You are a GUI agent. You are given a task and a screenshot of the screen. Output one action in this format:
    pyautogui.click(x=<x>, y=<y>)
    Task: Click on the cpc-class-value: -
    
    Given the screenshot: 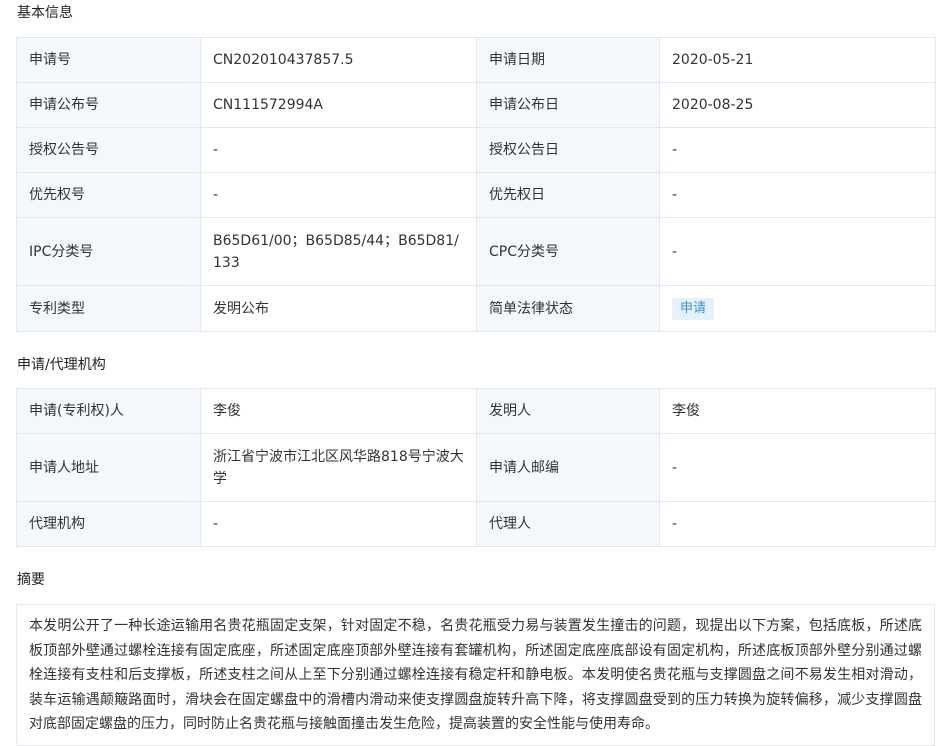 What is the action you would take?
    pyautogui.click(x=797, y=251)
    